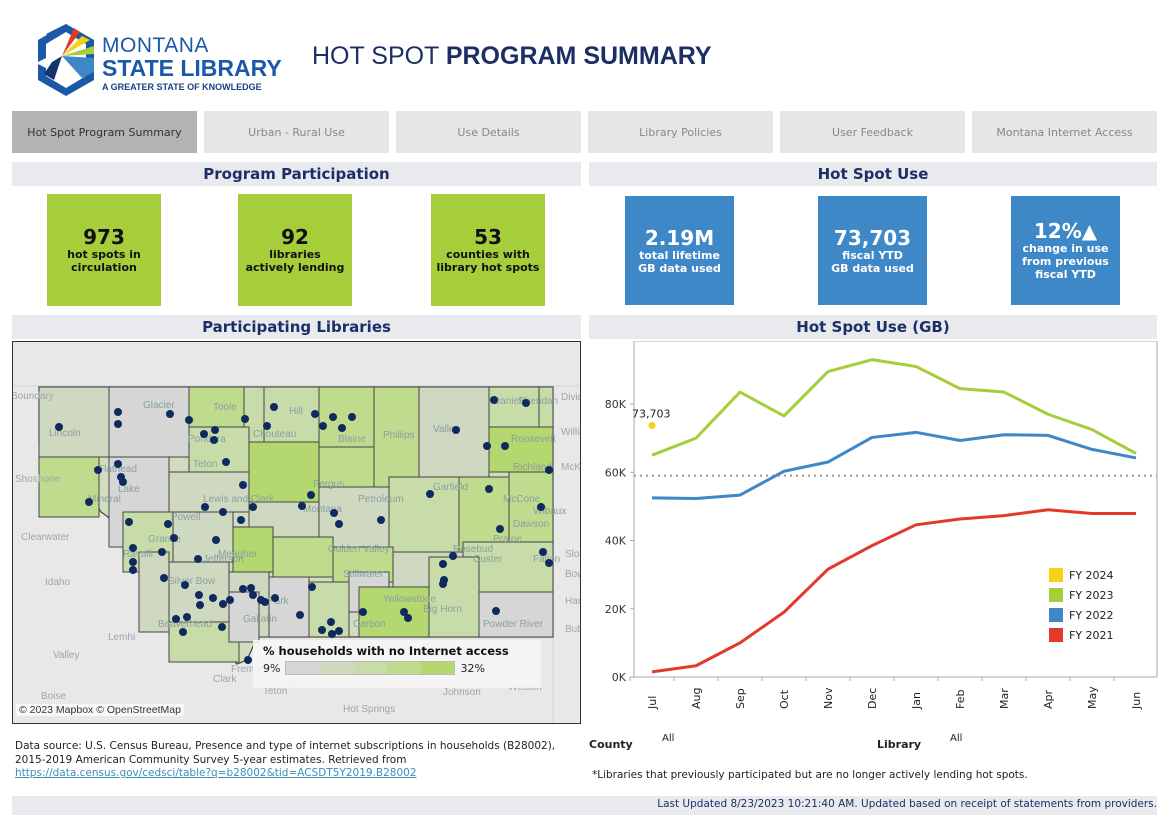  What do you see at coordinates (1091, 635) in the screenshot?
I see `legend-label: FY 2021` at bounding box center [1091, 635].